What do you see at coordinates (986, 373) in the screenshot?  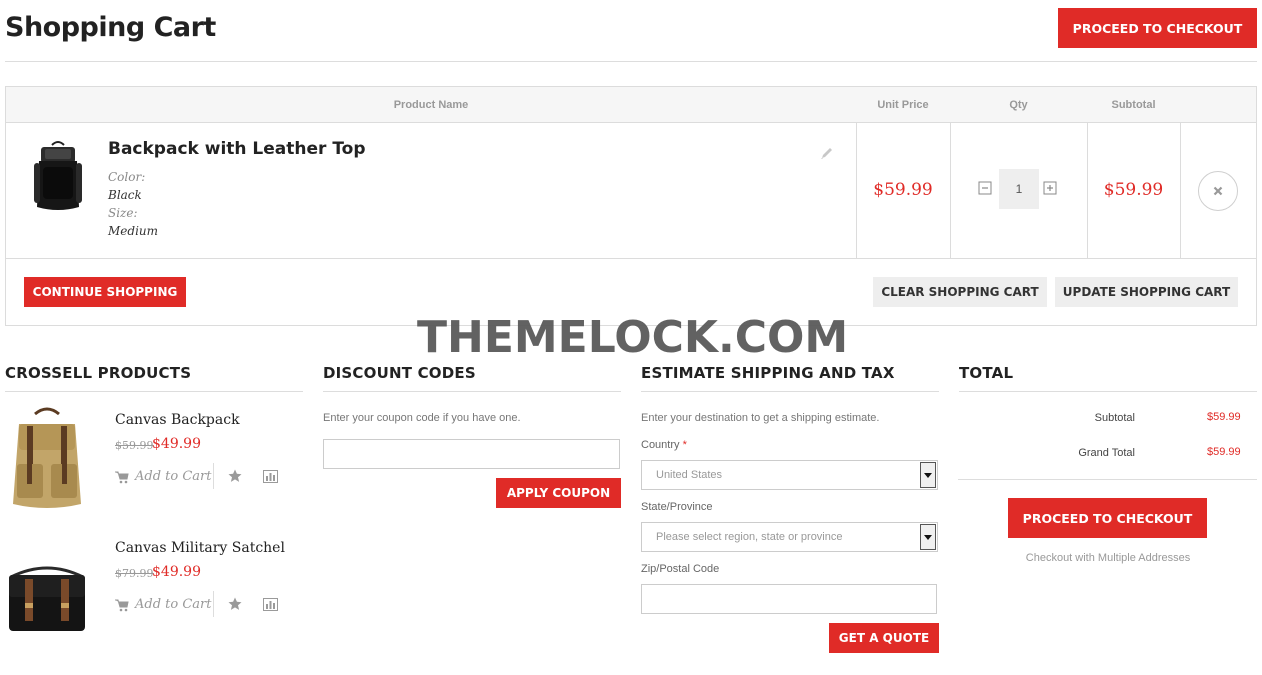 I see `totals-title: Total` at bounding box center [986, 373].